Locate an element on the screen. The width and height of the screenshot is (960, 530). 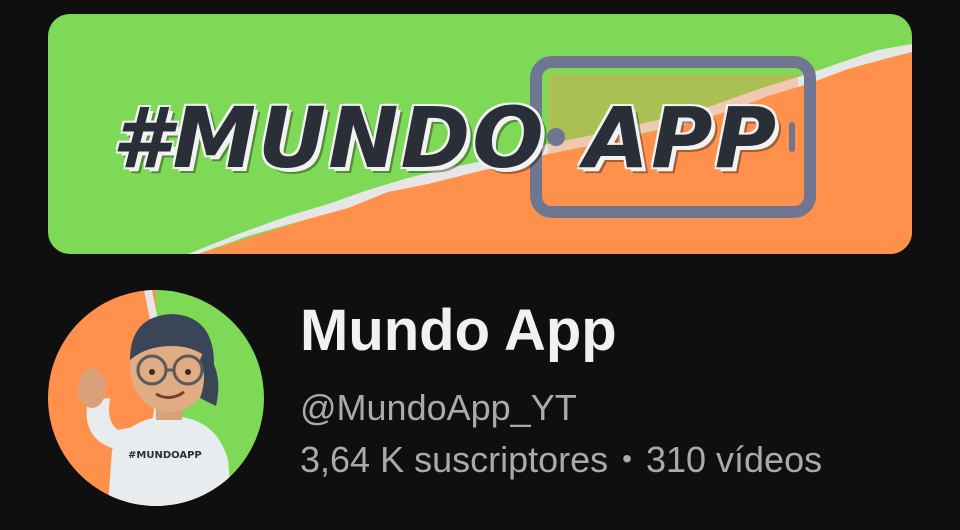
avatar-image: #MUNDOAPP is located at coordinates (156, 398).